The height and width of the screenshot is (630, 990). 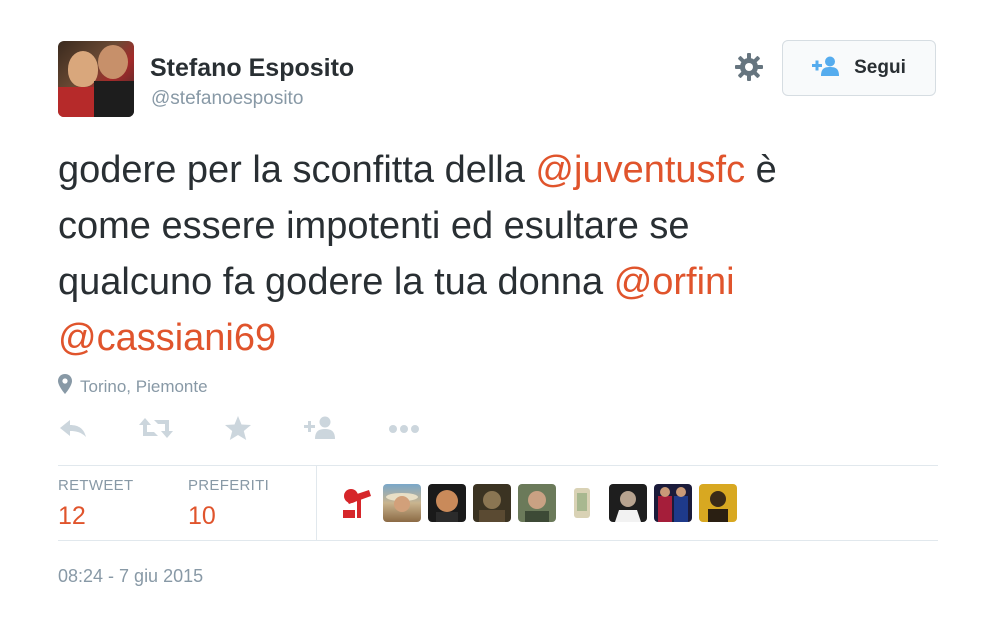 I want to click on reply-button, so click(x=73, y=430).